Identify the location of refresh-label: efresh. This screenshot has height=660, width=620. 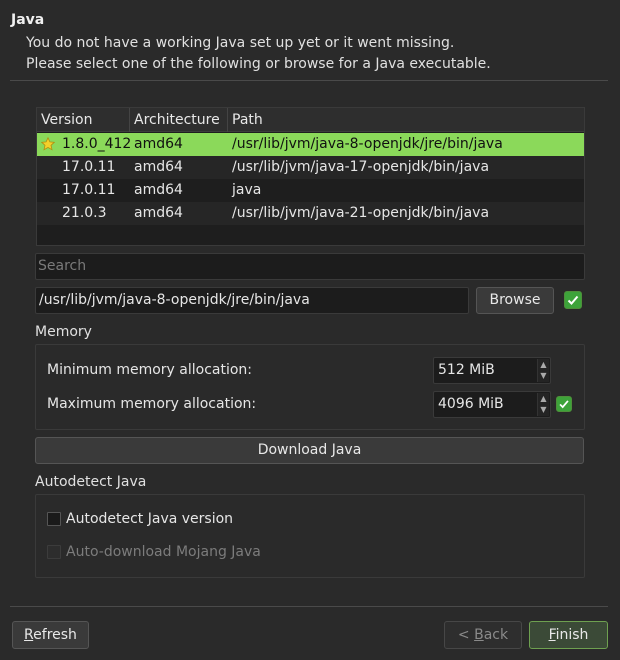
(55, 635).